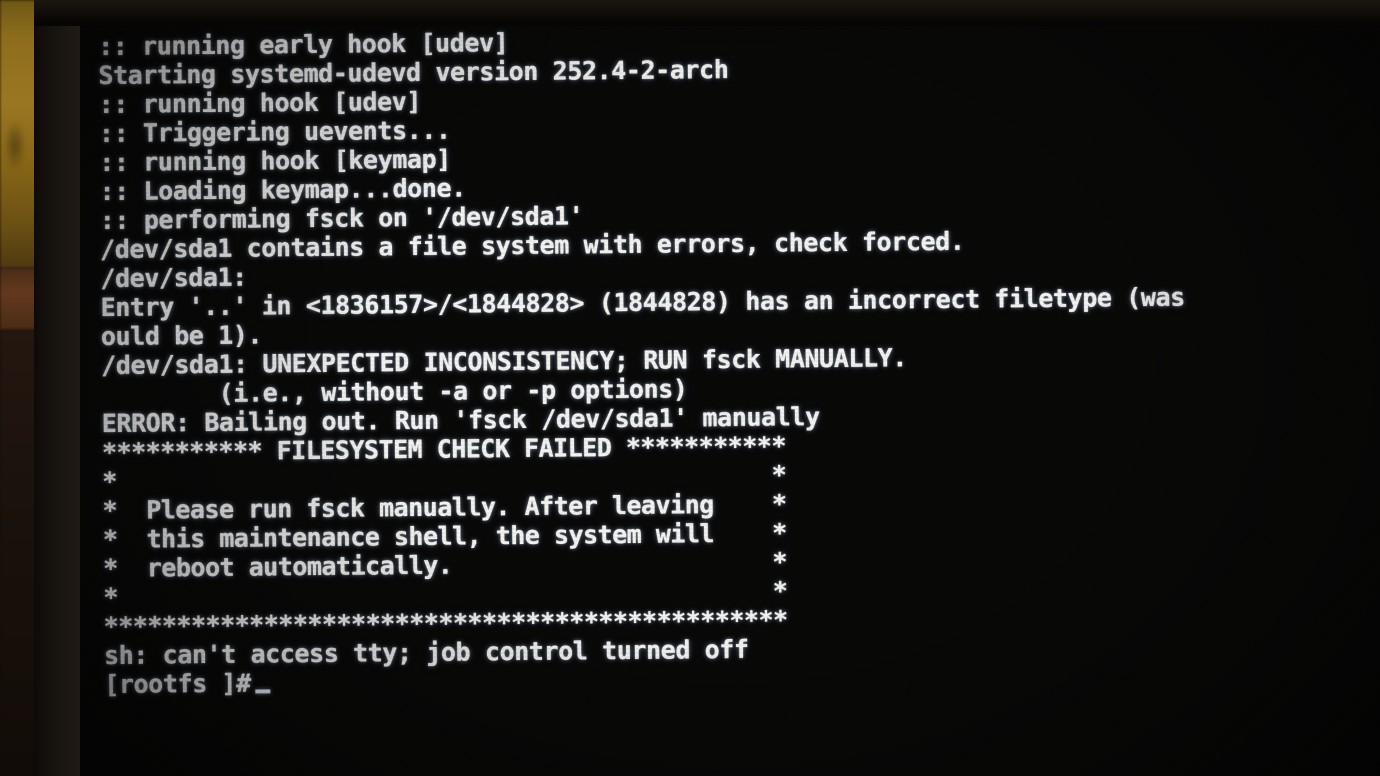 The width and height of the screenshot is (1380, 776). I want to click on shell-prompt: [rootfs ]#, so click(177, 683).